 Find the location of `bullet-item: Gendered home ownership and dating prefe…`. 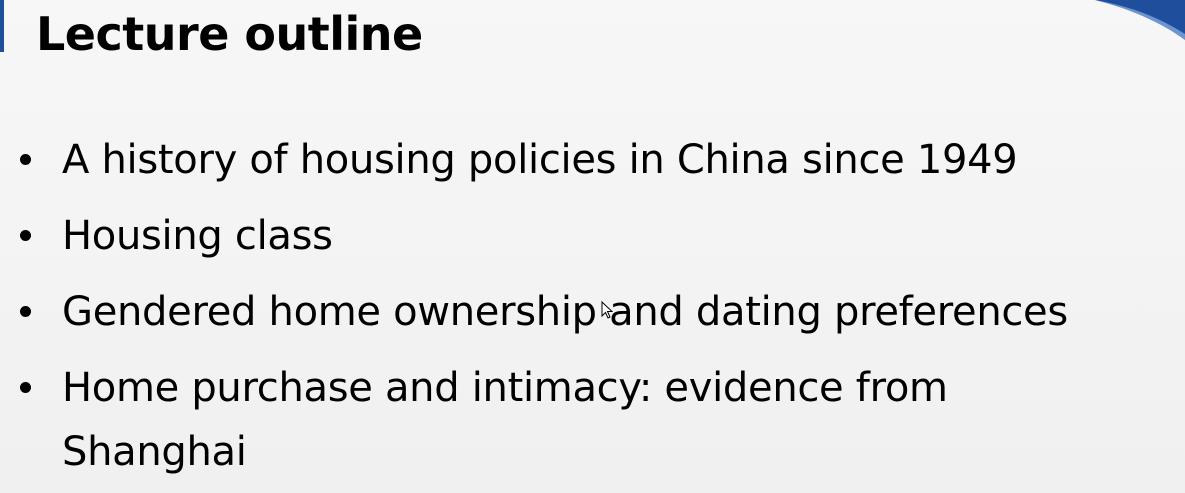

bullet-item: Gendered home ownership and dating prefe… is located at coordinates (576, 312).